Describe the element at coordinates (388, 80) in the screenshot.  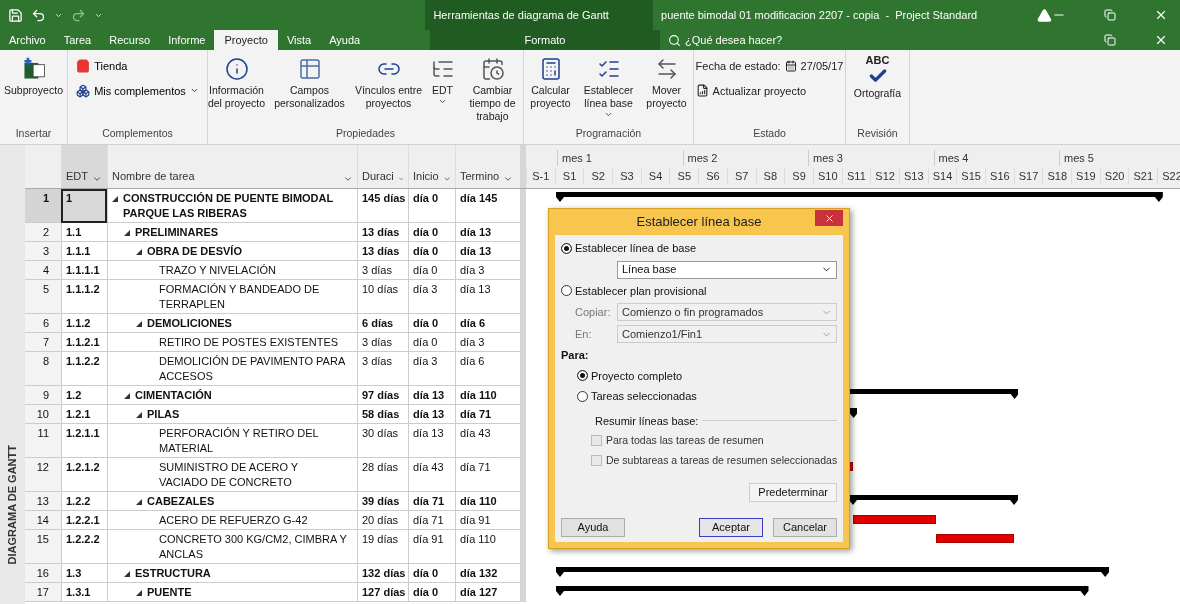
I see `ribbon-button: Vínculos entre proyectos` at that location.